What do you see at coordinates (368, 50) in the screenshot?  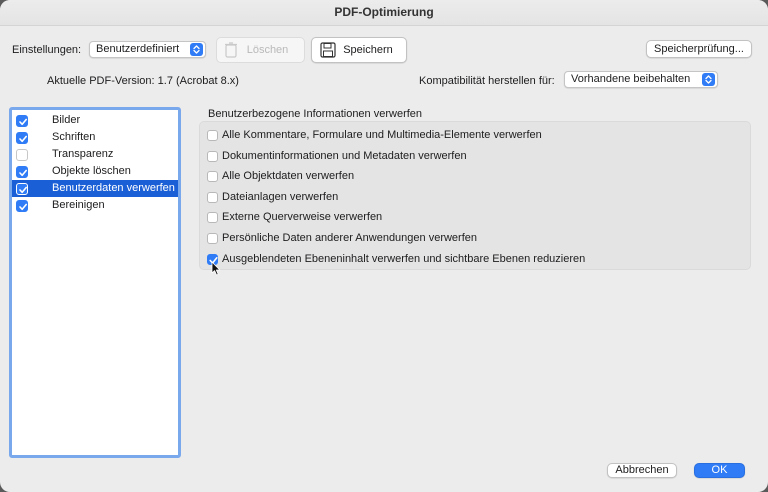 I see `save-button-label: Speichern` at bounding box center [368, 50].